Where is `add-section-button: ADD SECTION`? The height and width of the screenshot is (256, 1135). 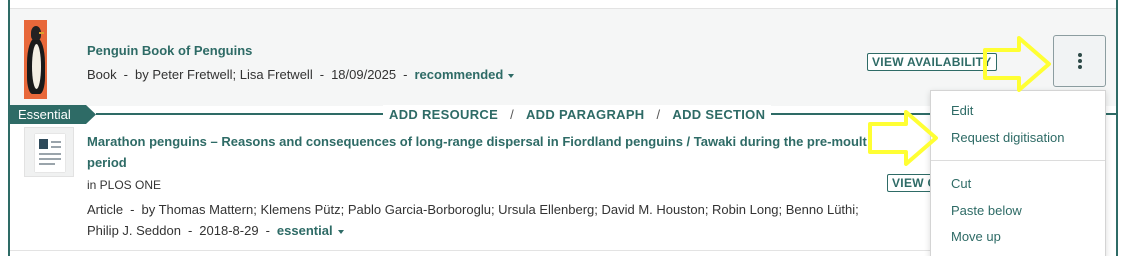 add-section-button: ADD SECTION is located at coordinates (718, 114).